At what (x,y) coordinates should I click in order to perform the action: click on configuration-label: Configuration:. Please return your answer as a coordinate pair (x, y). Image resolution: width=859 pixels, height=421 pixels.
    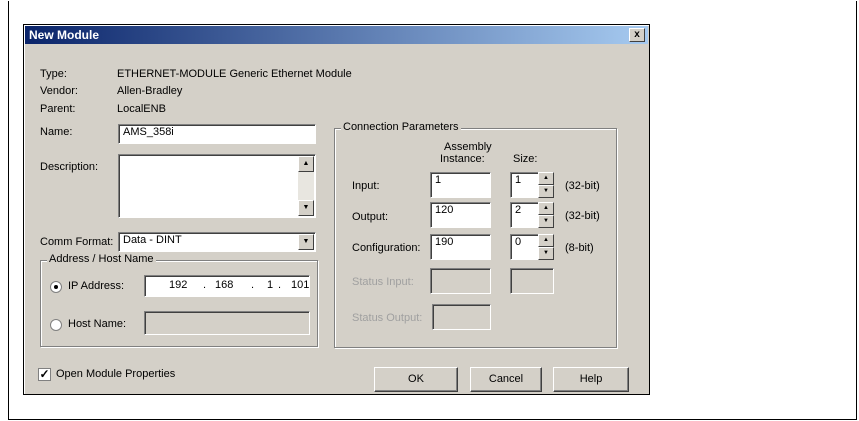
    Looking at the image, I should click on (386, 248).